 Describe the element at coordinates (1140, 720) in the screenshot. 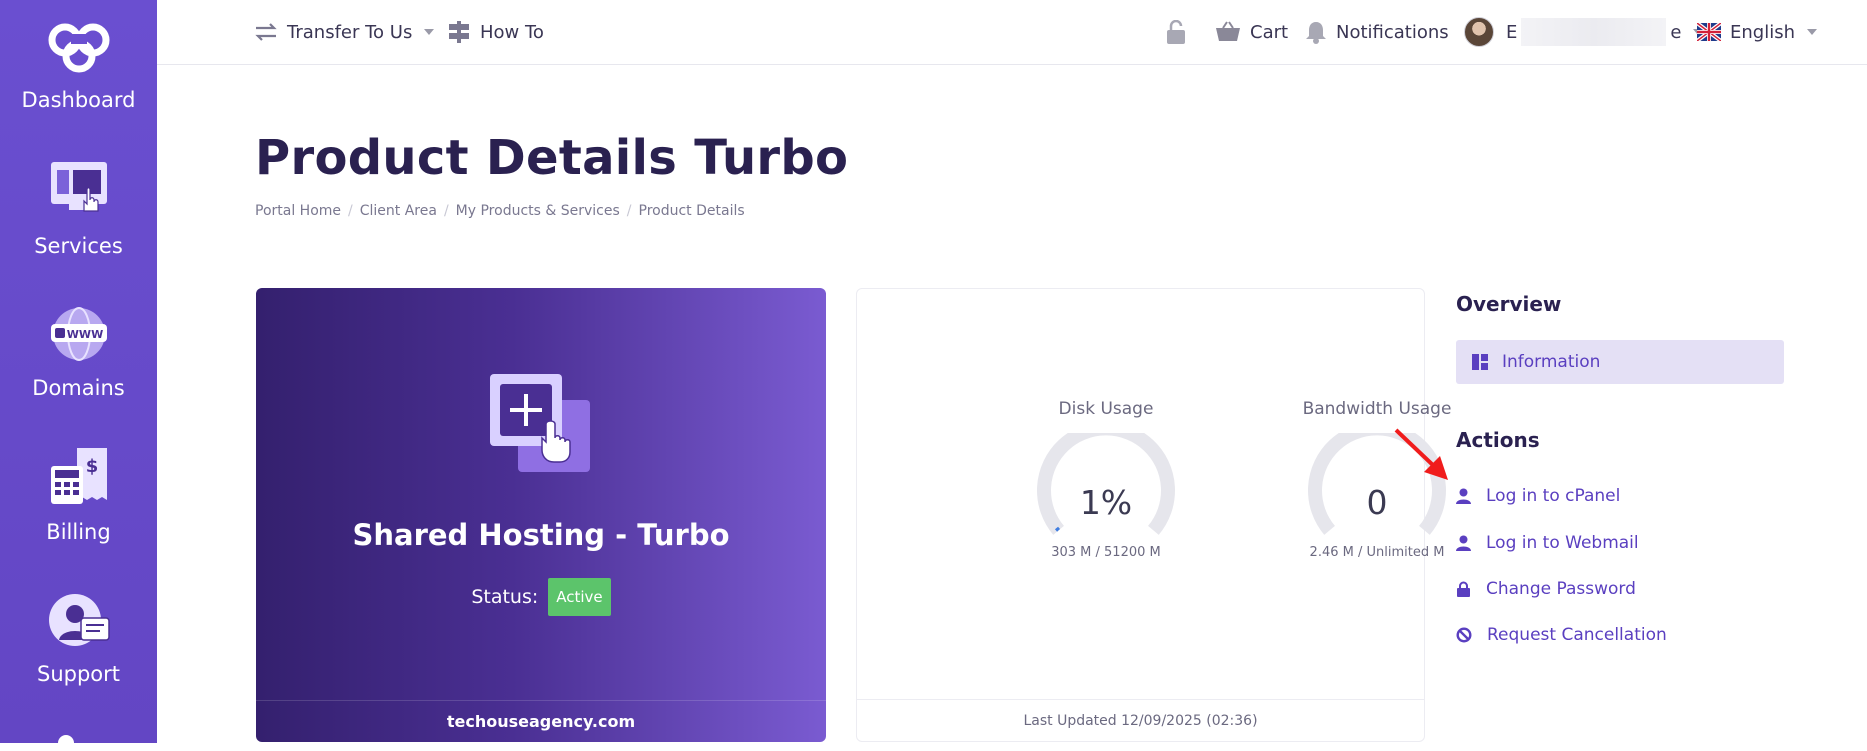

I see `last-updated: Last Updated 12/09/2025 (02:36)` at that location.